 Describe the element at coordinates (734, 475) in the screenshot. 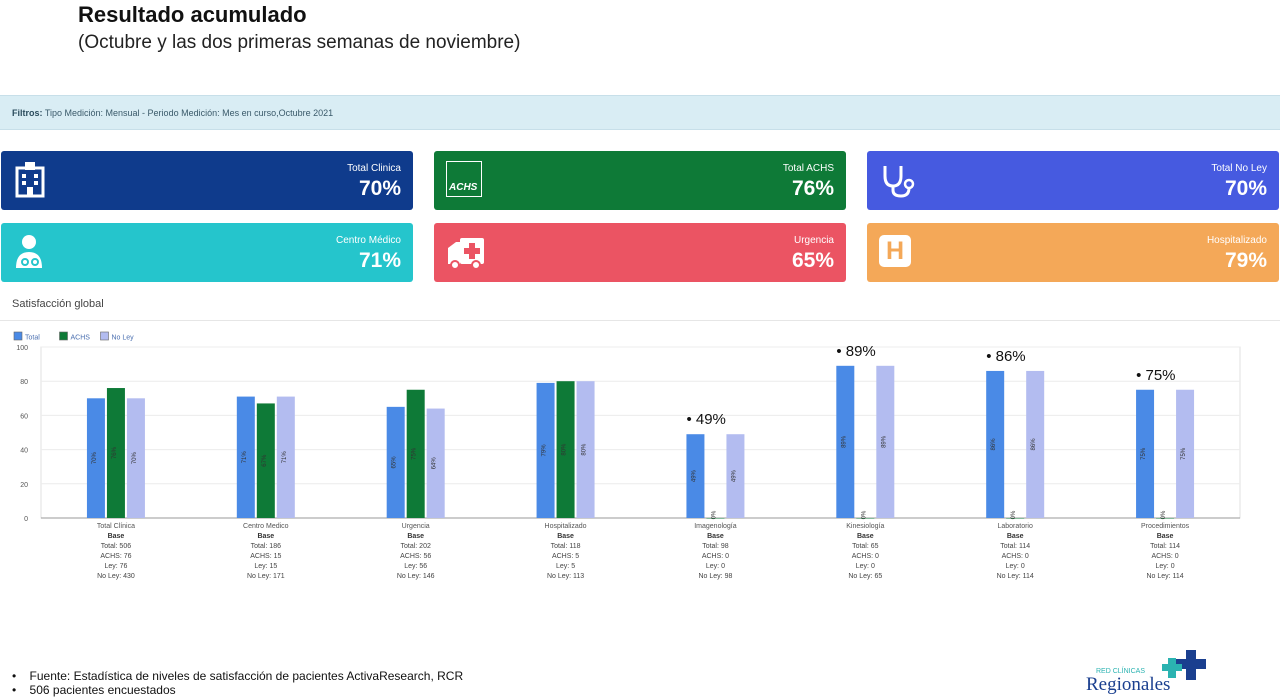

I see `bar-value-label: 49%` at that location.